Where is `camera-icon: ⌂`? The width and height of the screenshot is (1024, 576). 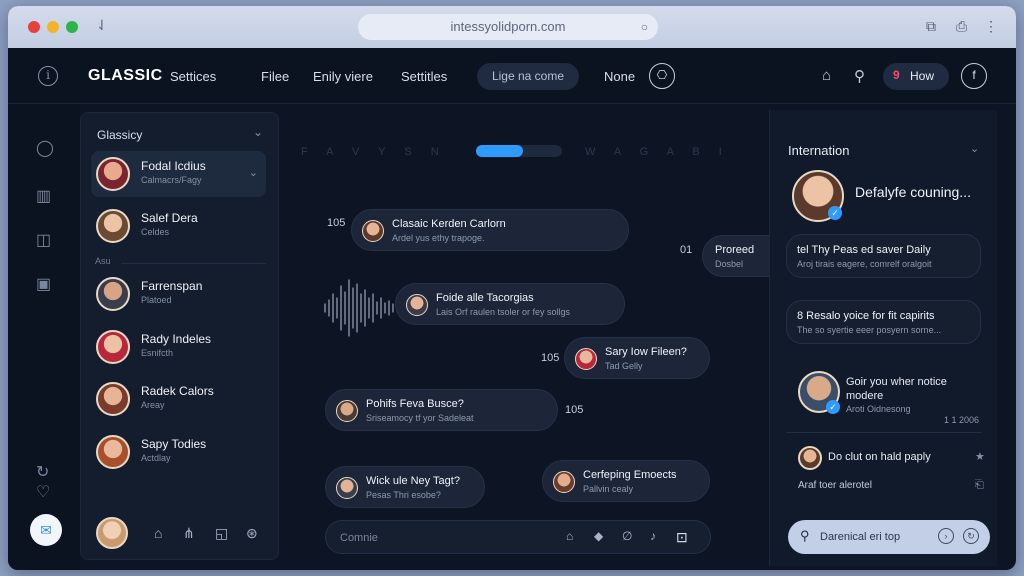 camera-icon: ⌂ is located at coordinates (569, 536).